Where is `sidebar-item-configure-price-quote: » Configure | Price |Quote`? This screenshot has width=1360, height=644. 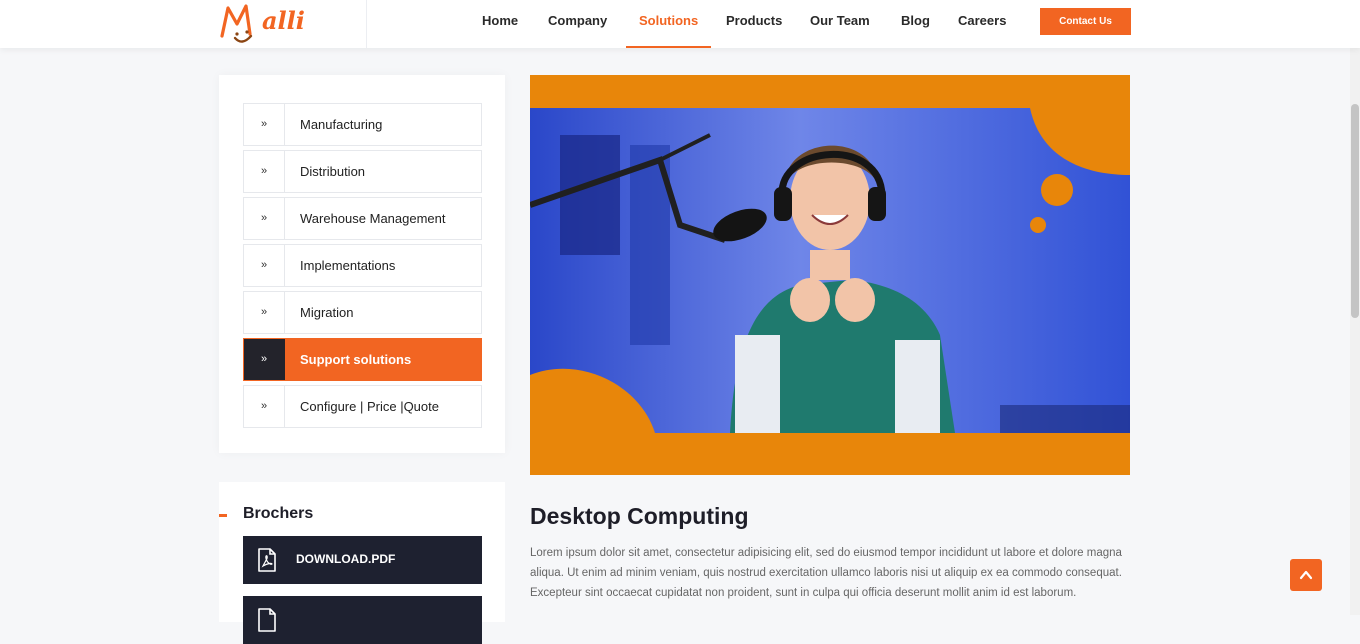
sidebar-item-configure-price-quote: » Configure | Price |Quote is located at coordinates (362, 406).